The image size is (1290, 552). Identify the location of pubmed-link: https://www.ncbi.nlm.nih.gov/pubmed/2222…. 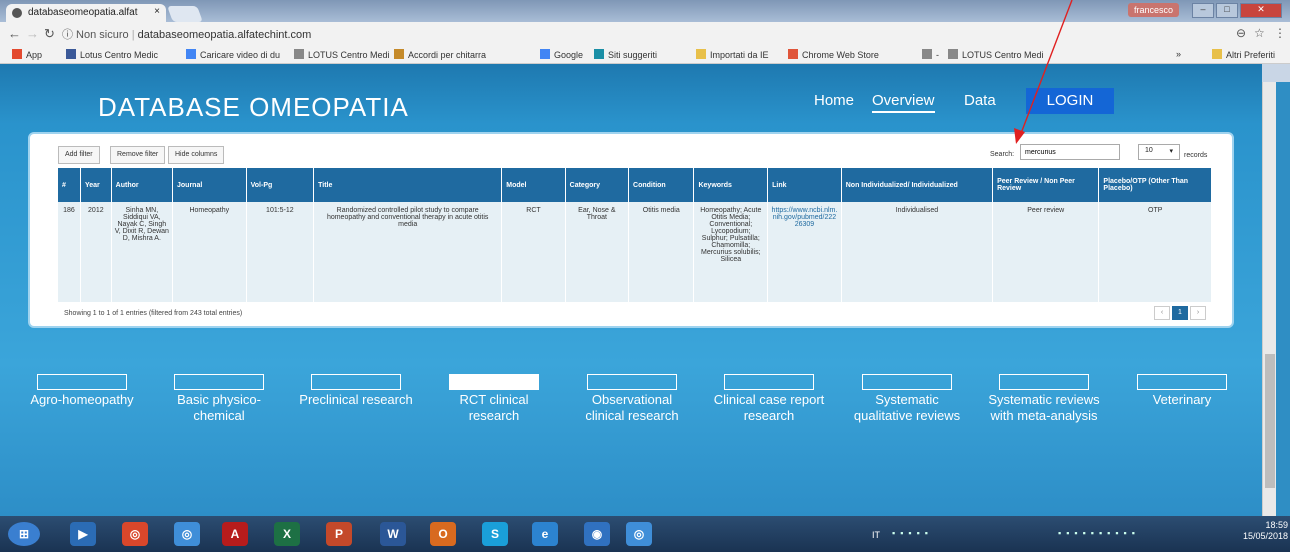
(804, 252).